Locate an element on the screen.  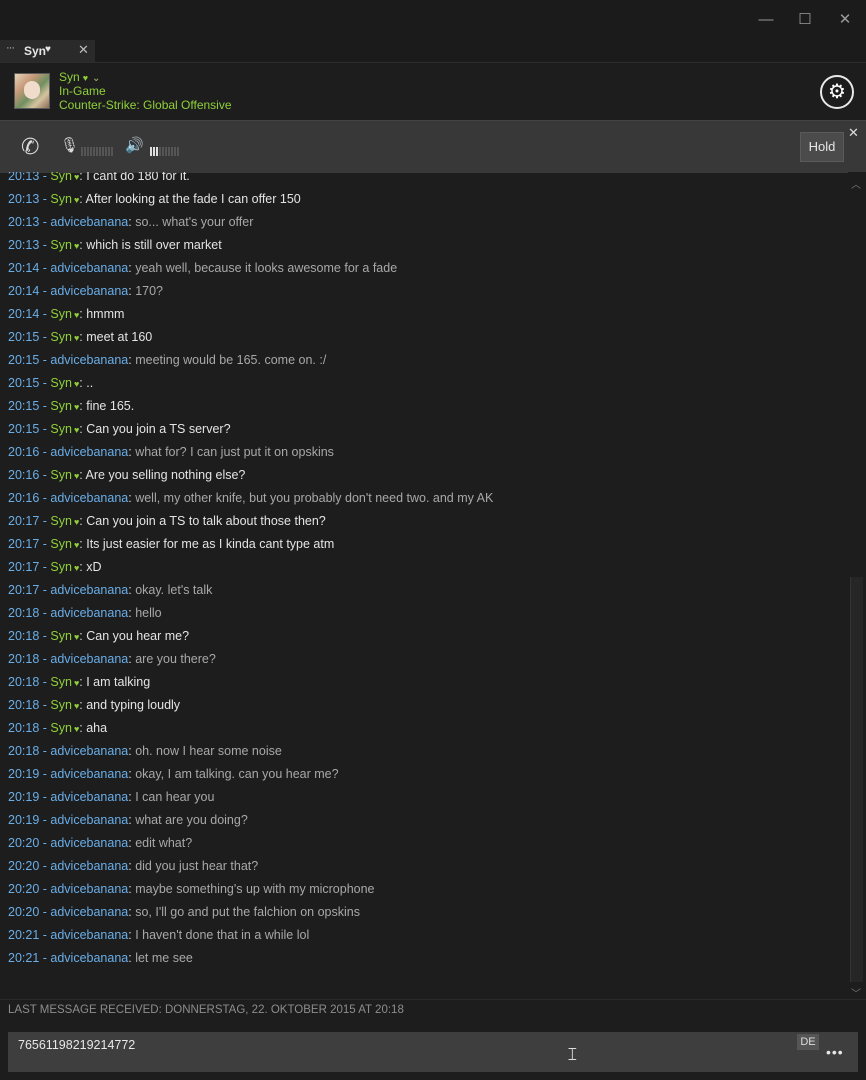
scroll-up-icon: ︿ is located at coordinates (856, 183).